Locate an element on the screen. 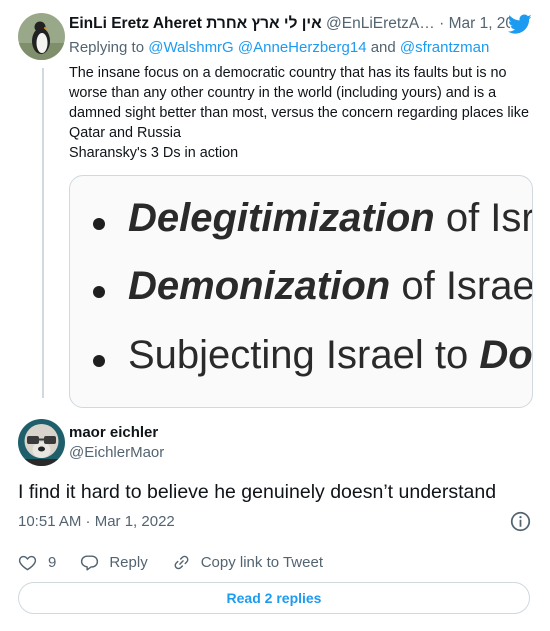 Image resolution: width=550 pixels, height=631 pixels. penguin-avatar-icon is located at coordinates (41, 36).